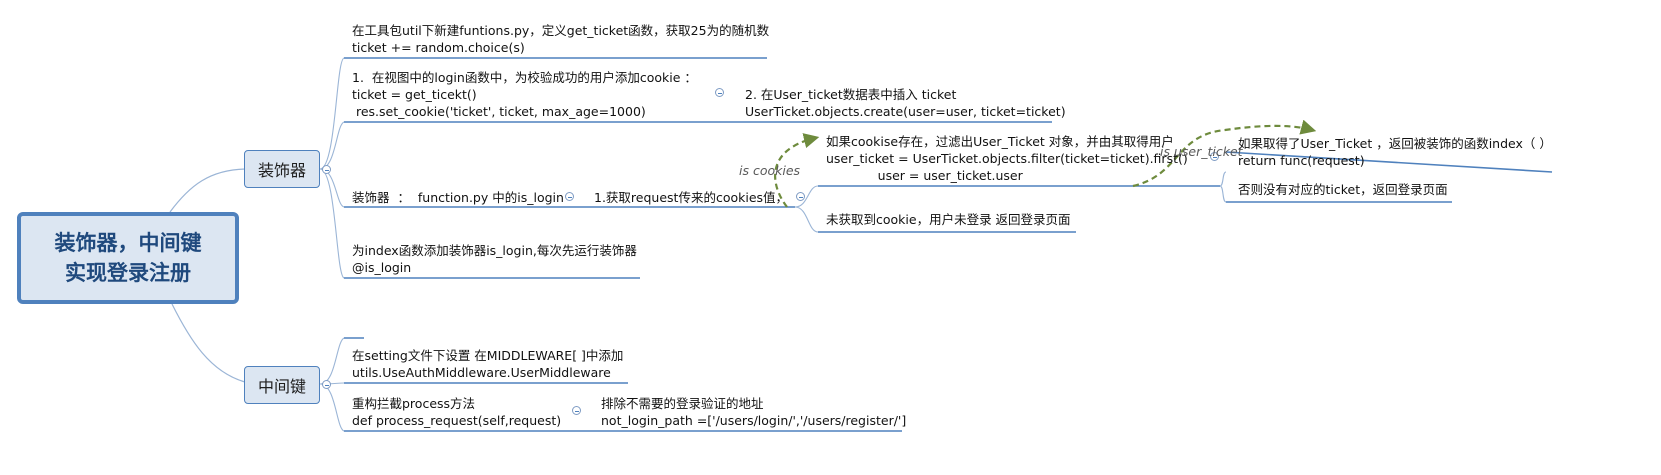  What do you see at coordinates (769, 170) in the screenshot?
I see `relationship-label-is-cookies: is cookies` at bounding box center [769, 170].